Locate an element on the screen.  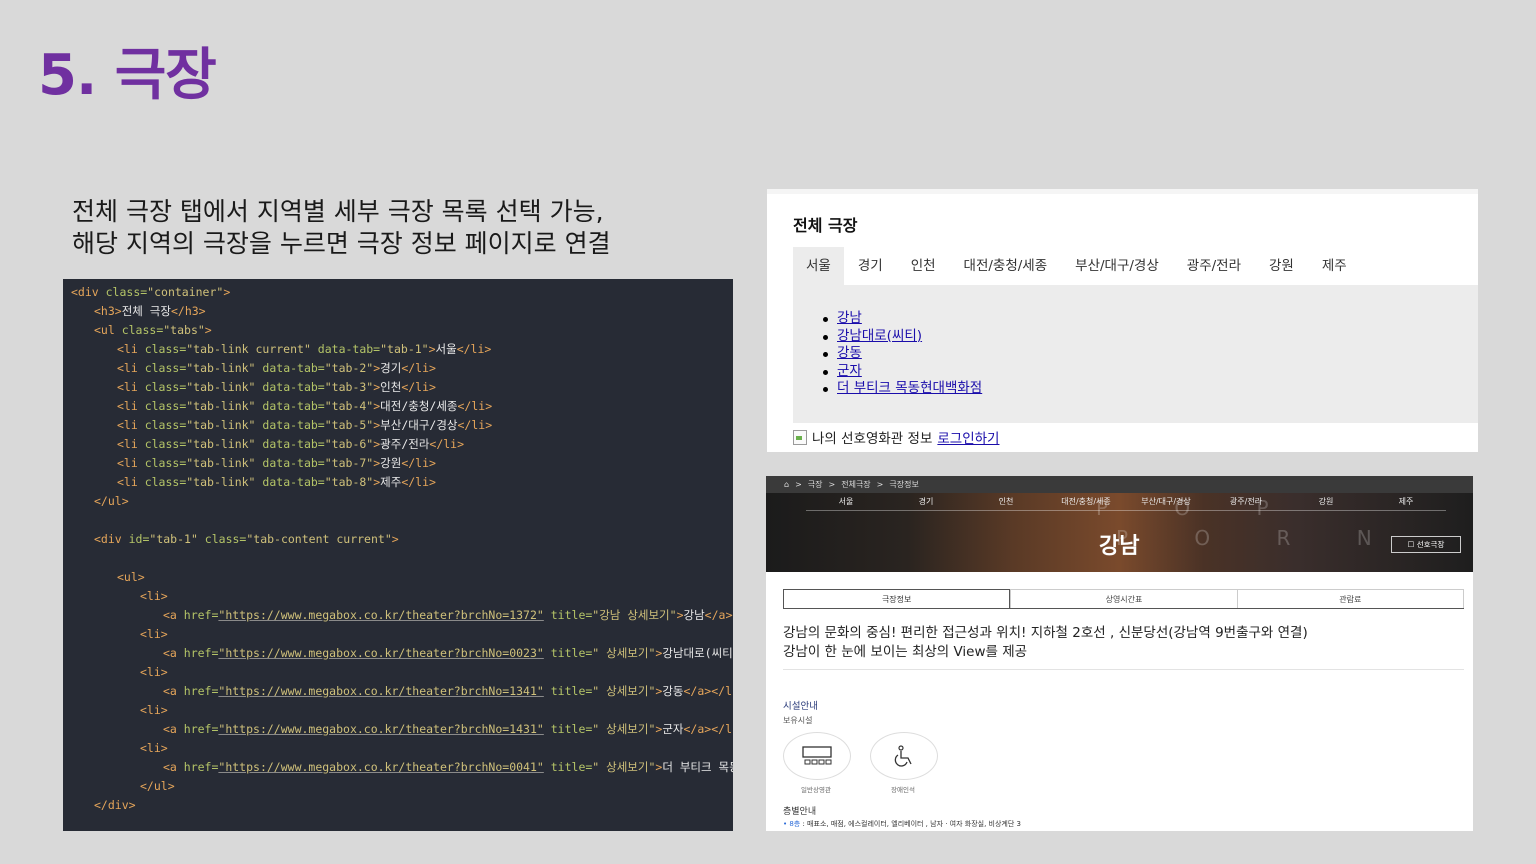
theater-link-gunja: 군자 is located at coordinates (849, 371).